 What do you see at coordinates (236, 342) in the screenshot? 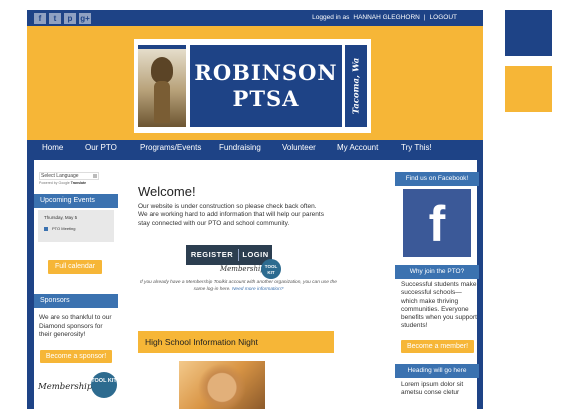
I see `high-school-info-banner: High School Information Night` at bounding box center [236, 342].